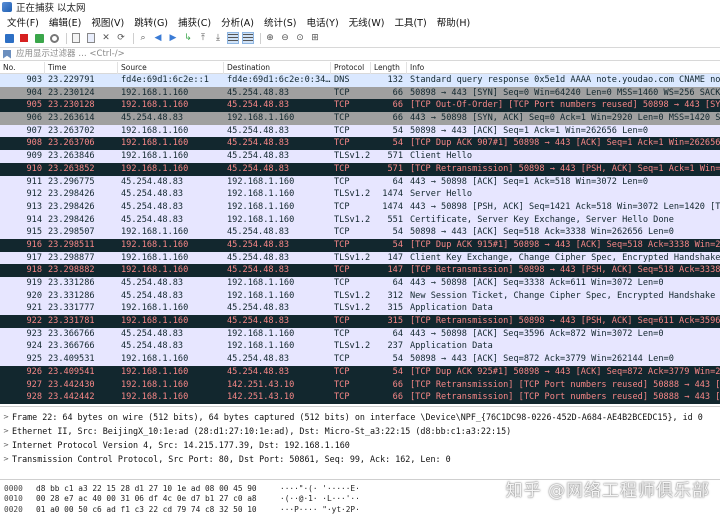  I want to click on bytes-ascii: ···P···· "·yt·2P·, so click(340, 509).